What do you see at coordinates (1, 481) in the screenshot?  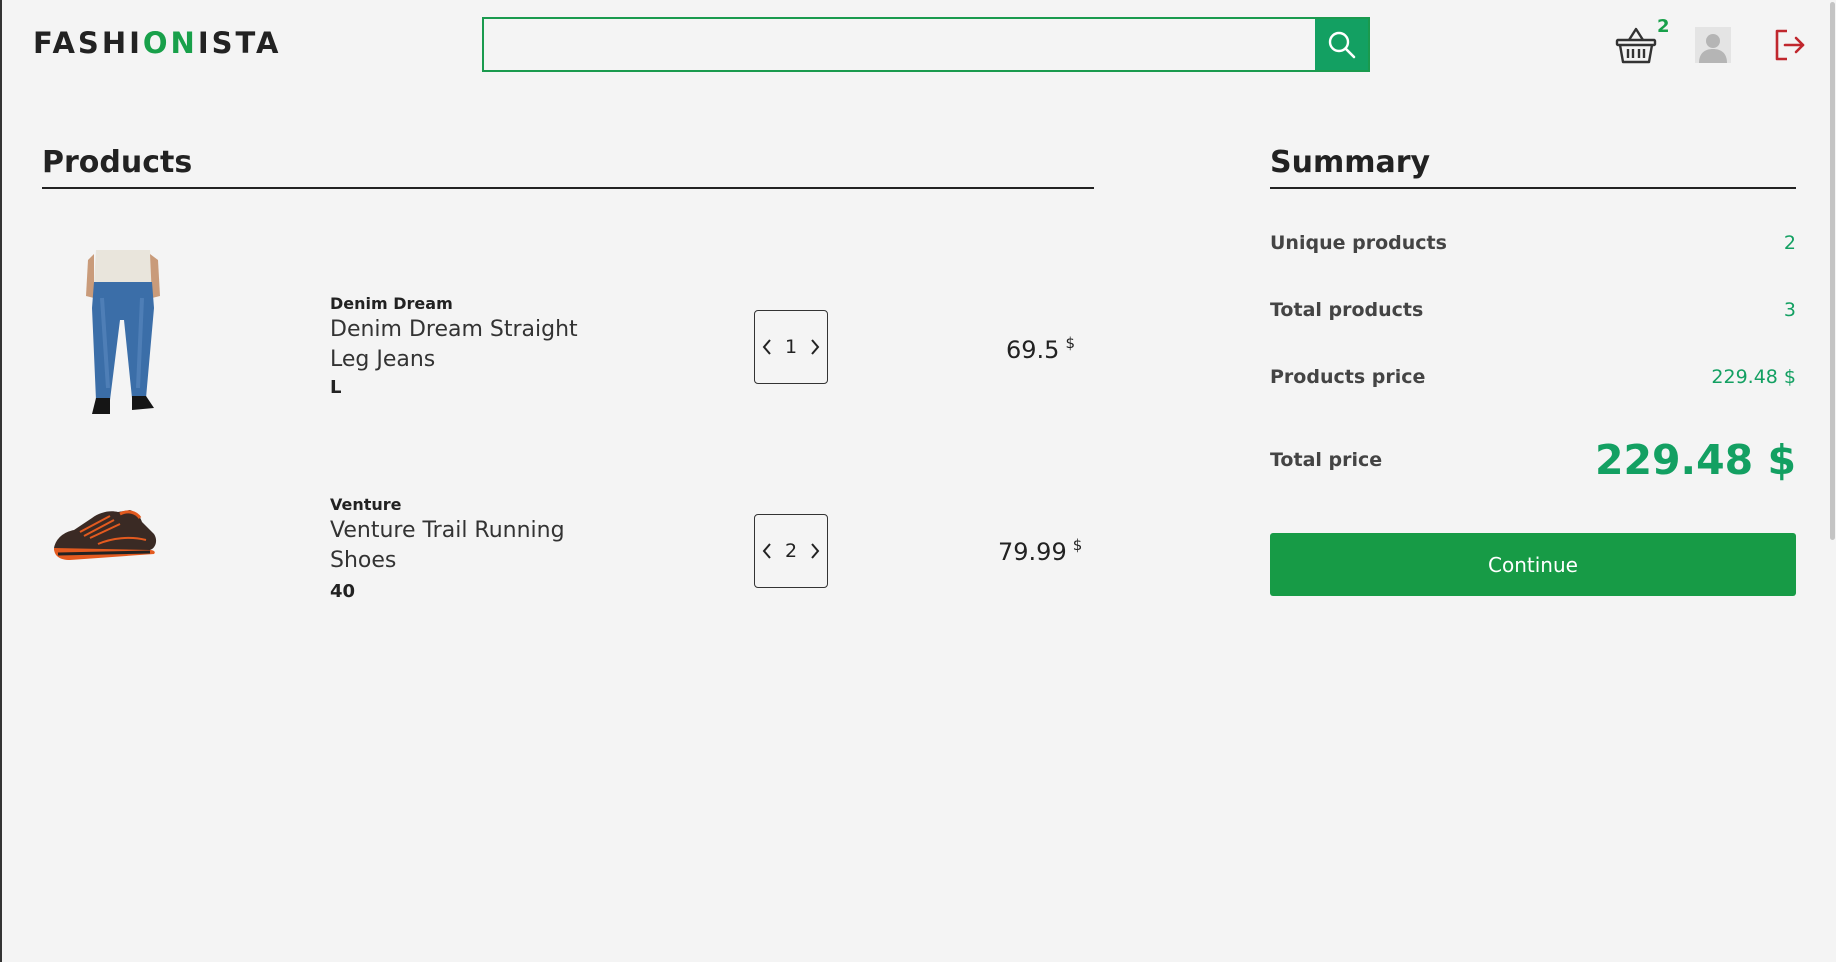 I see `window-edge` at bounding box center [1, 481].